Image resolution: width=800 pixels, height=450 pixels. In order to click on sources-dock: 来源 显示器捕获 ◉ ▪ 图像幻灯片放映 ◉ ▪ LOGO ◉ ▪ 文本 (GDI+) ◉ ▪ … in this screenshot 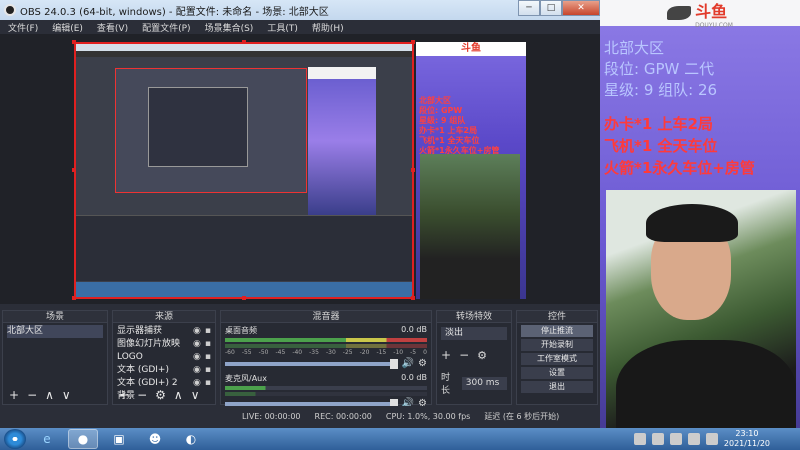, I will do `click(164, 357)`.